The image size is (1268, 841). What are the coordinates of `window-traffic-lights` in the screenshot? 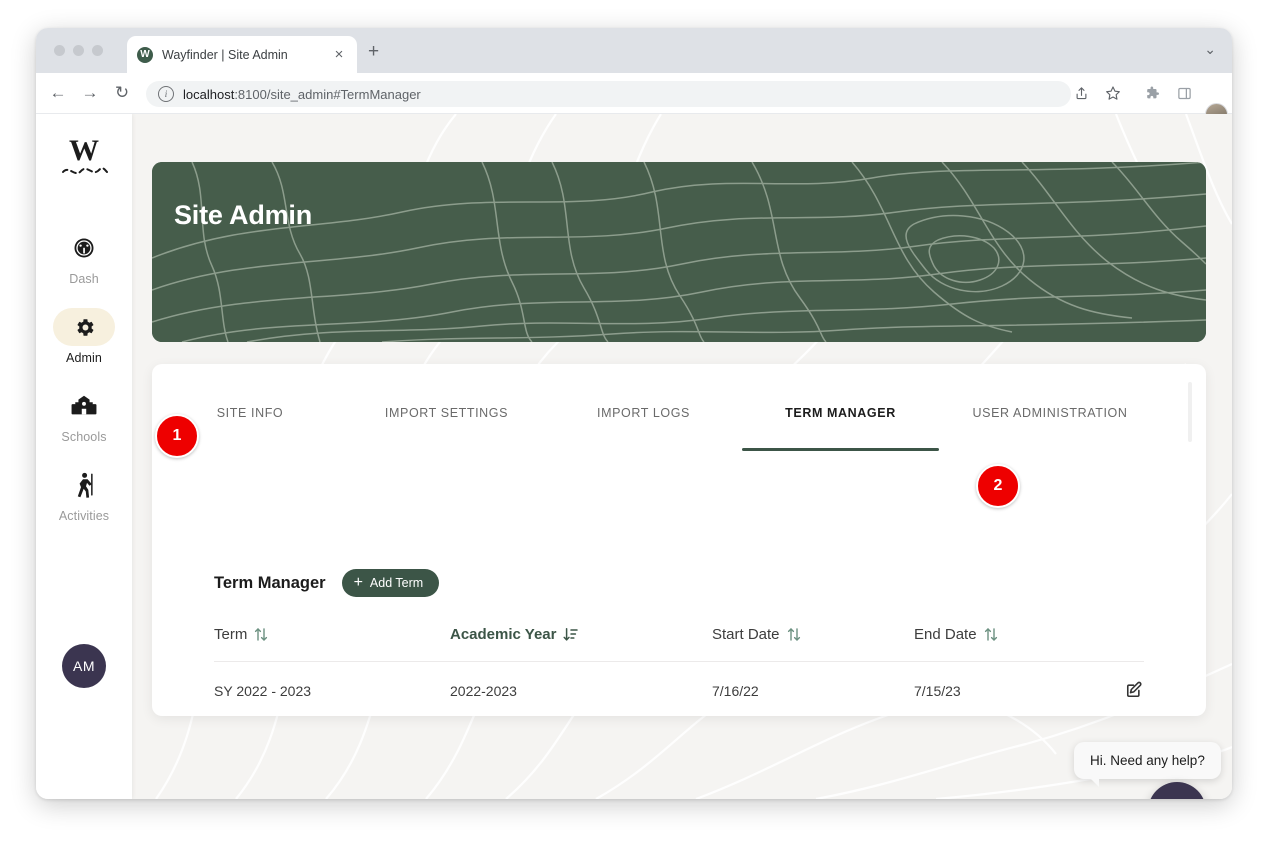 It's located at (78, 50).